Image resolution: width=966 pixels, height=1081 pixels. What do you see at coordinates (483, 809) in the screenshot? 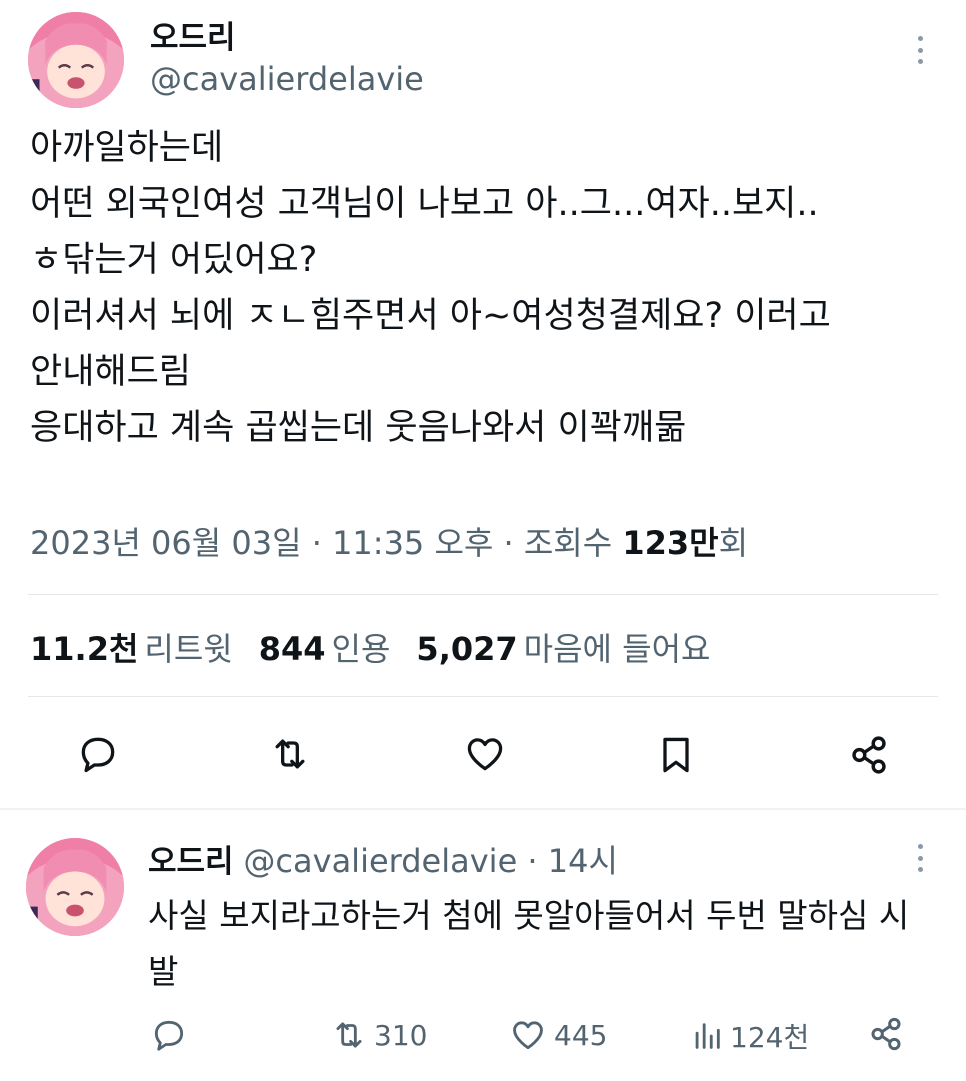
I see `section-divider` at bounding box center [483, 809].